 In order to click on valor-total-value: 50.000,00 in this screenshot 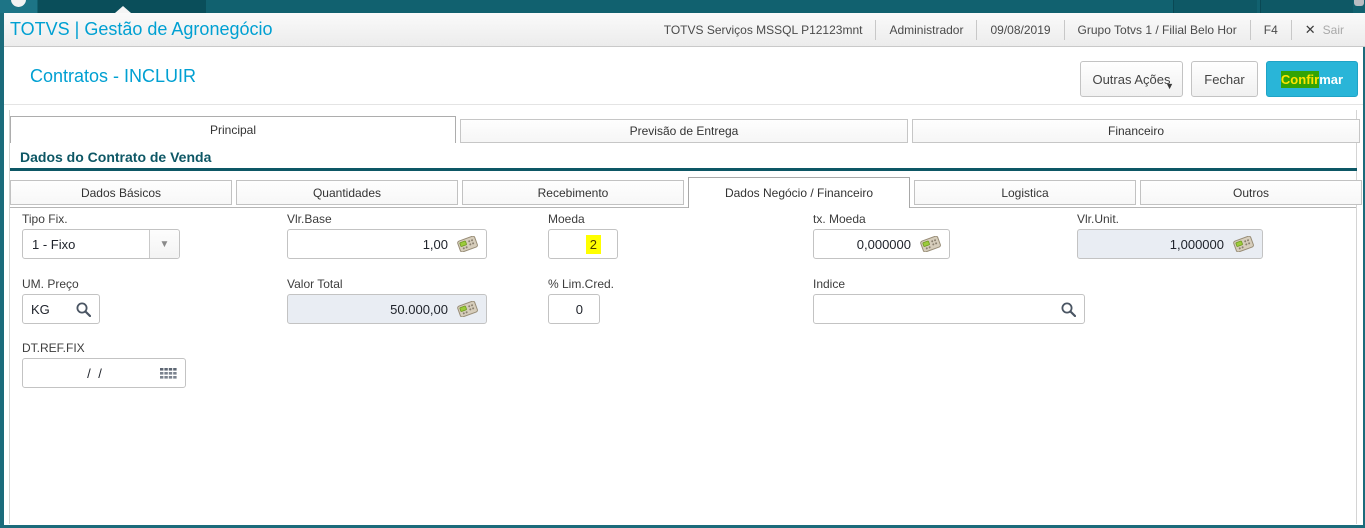, I will do `click(419, 309)`.